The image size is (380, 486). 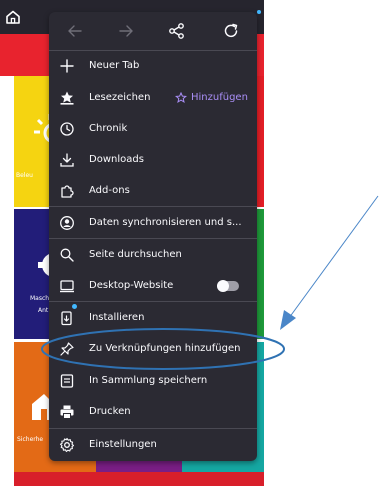 I want to click on menu-item-save-to-collection: In Sammlung speichern, so click(x=153, y=380).